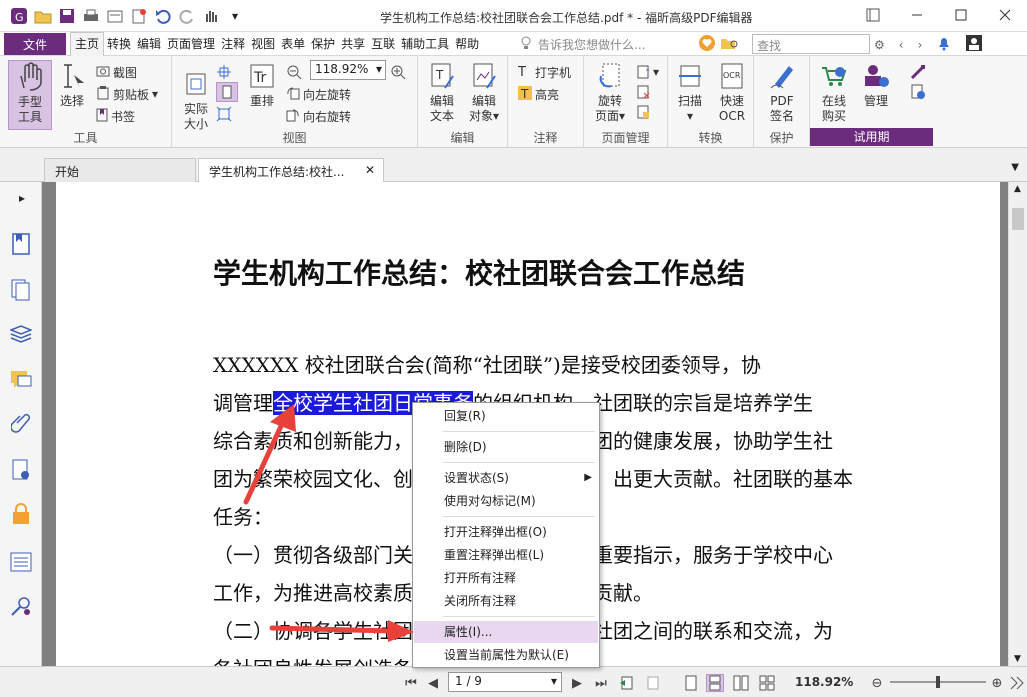 The height and width of the screenshot is (697, 1027). What do you see at coordinates (224, 114) in the screenshot?
I see `fit-visible-button` at bounding box center [224, 114].